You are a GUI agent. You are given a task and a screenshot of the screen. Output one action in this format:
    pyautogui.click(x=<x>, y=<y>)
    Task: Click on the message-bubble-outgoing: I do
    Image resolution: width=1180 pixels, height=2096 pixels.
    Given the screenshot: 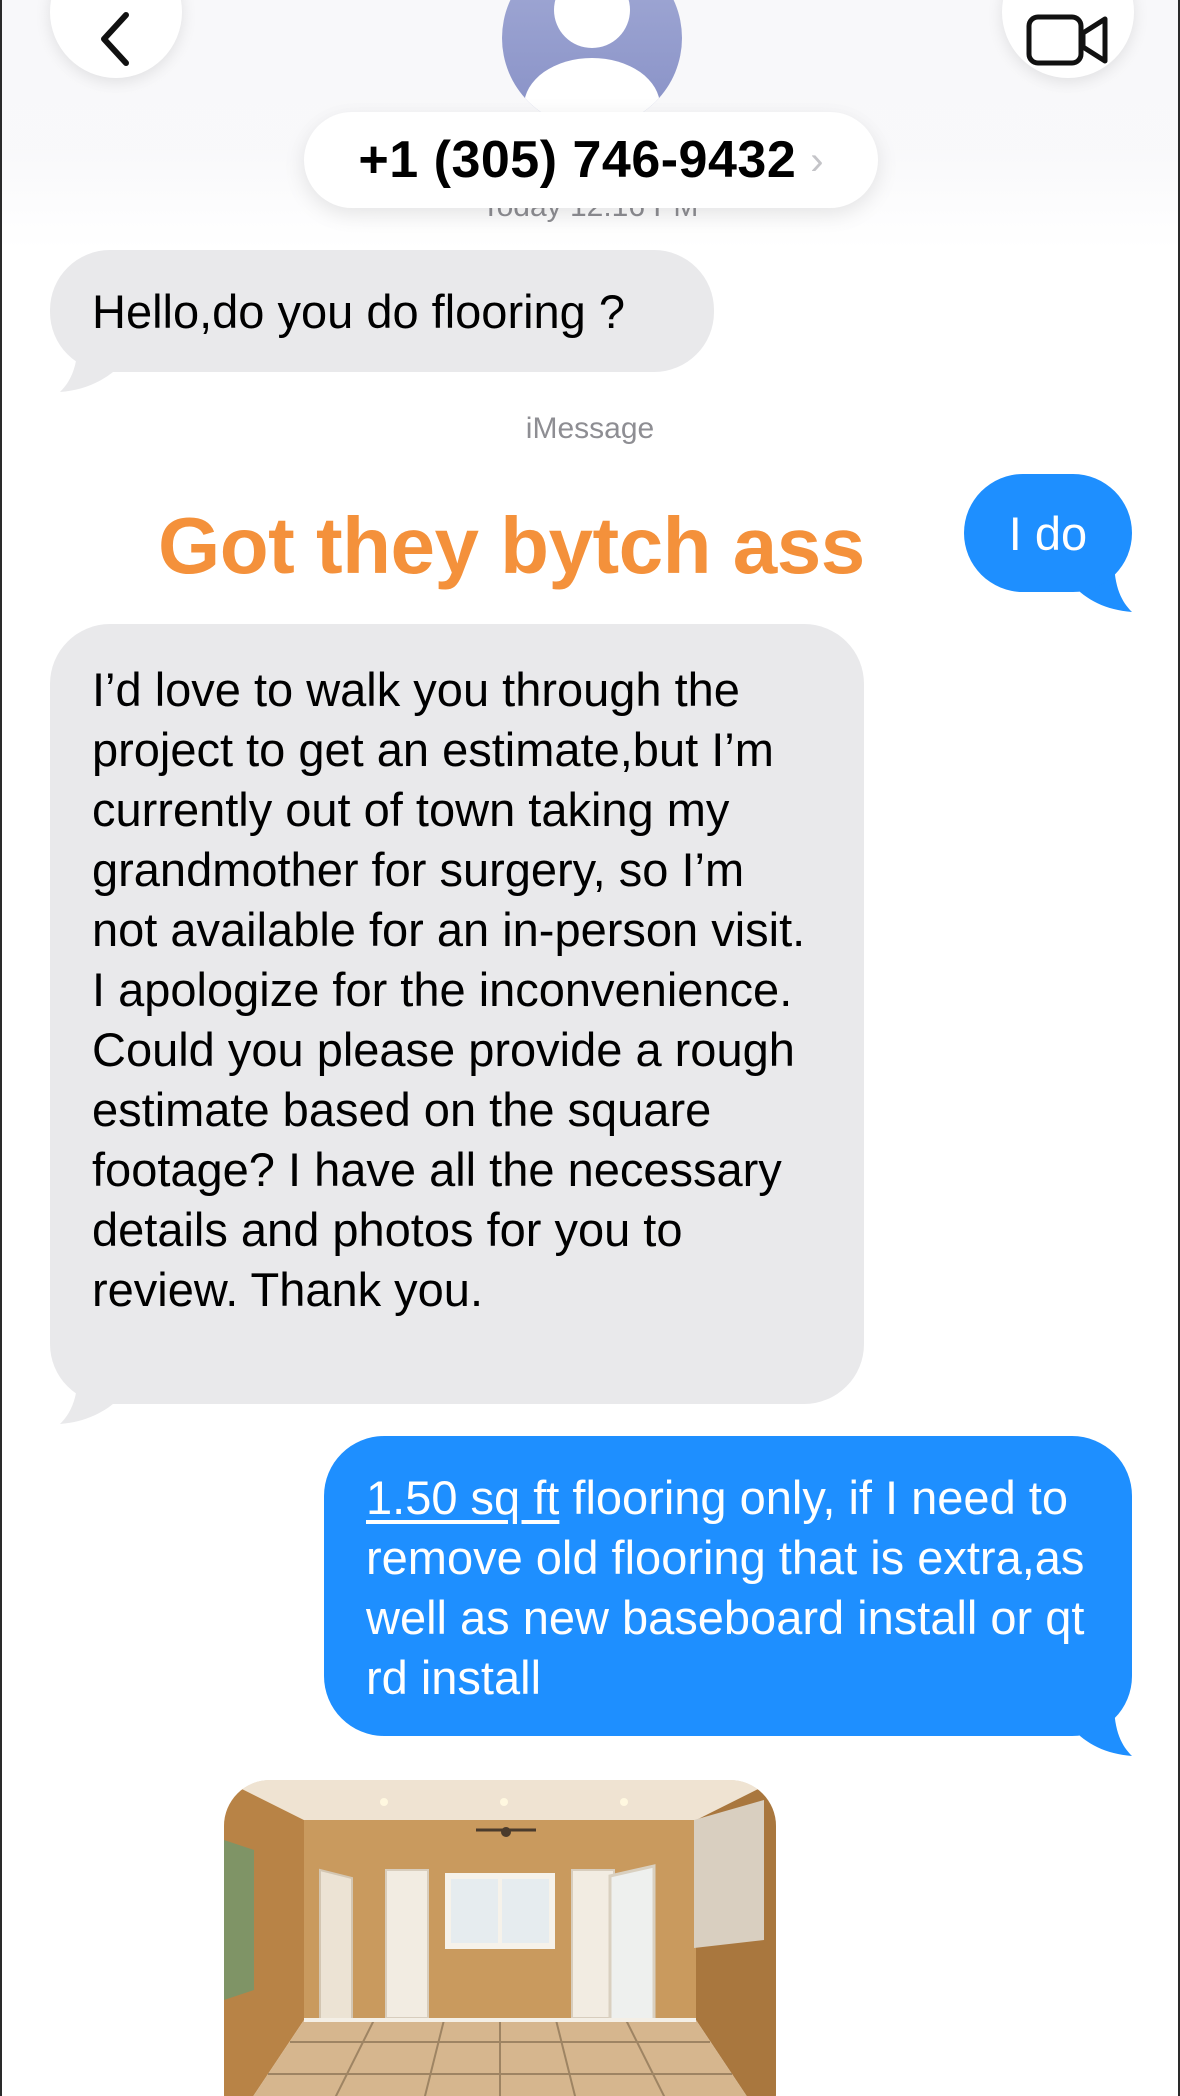 What is the action you would take?
    pyautogui.click(x=1048, y=533)
    